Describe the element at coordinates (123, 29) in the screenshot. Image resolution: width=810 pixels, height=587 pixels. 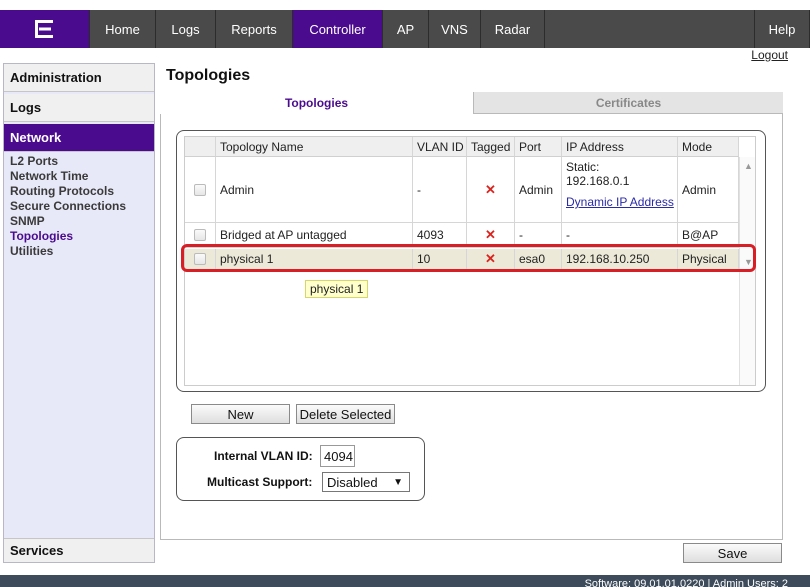
I see `nav-home: Home` at that location.